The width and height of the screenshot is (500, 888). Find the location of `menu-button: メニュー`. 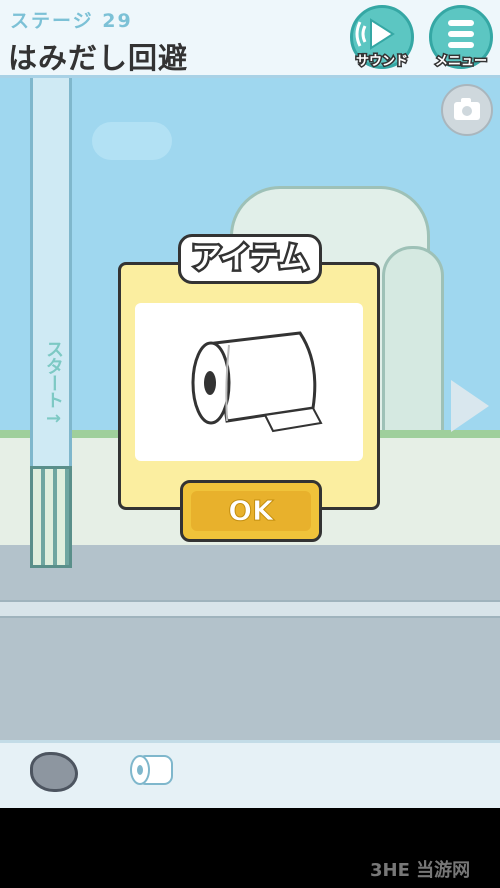

menu-button: メニュー is located at coordinates (461, 38).